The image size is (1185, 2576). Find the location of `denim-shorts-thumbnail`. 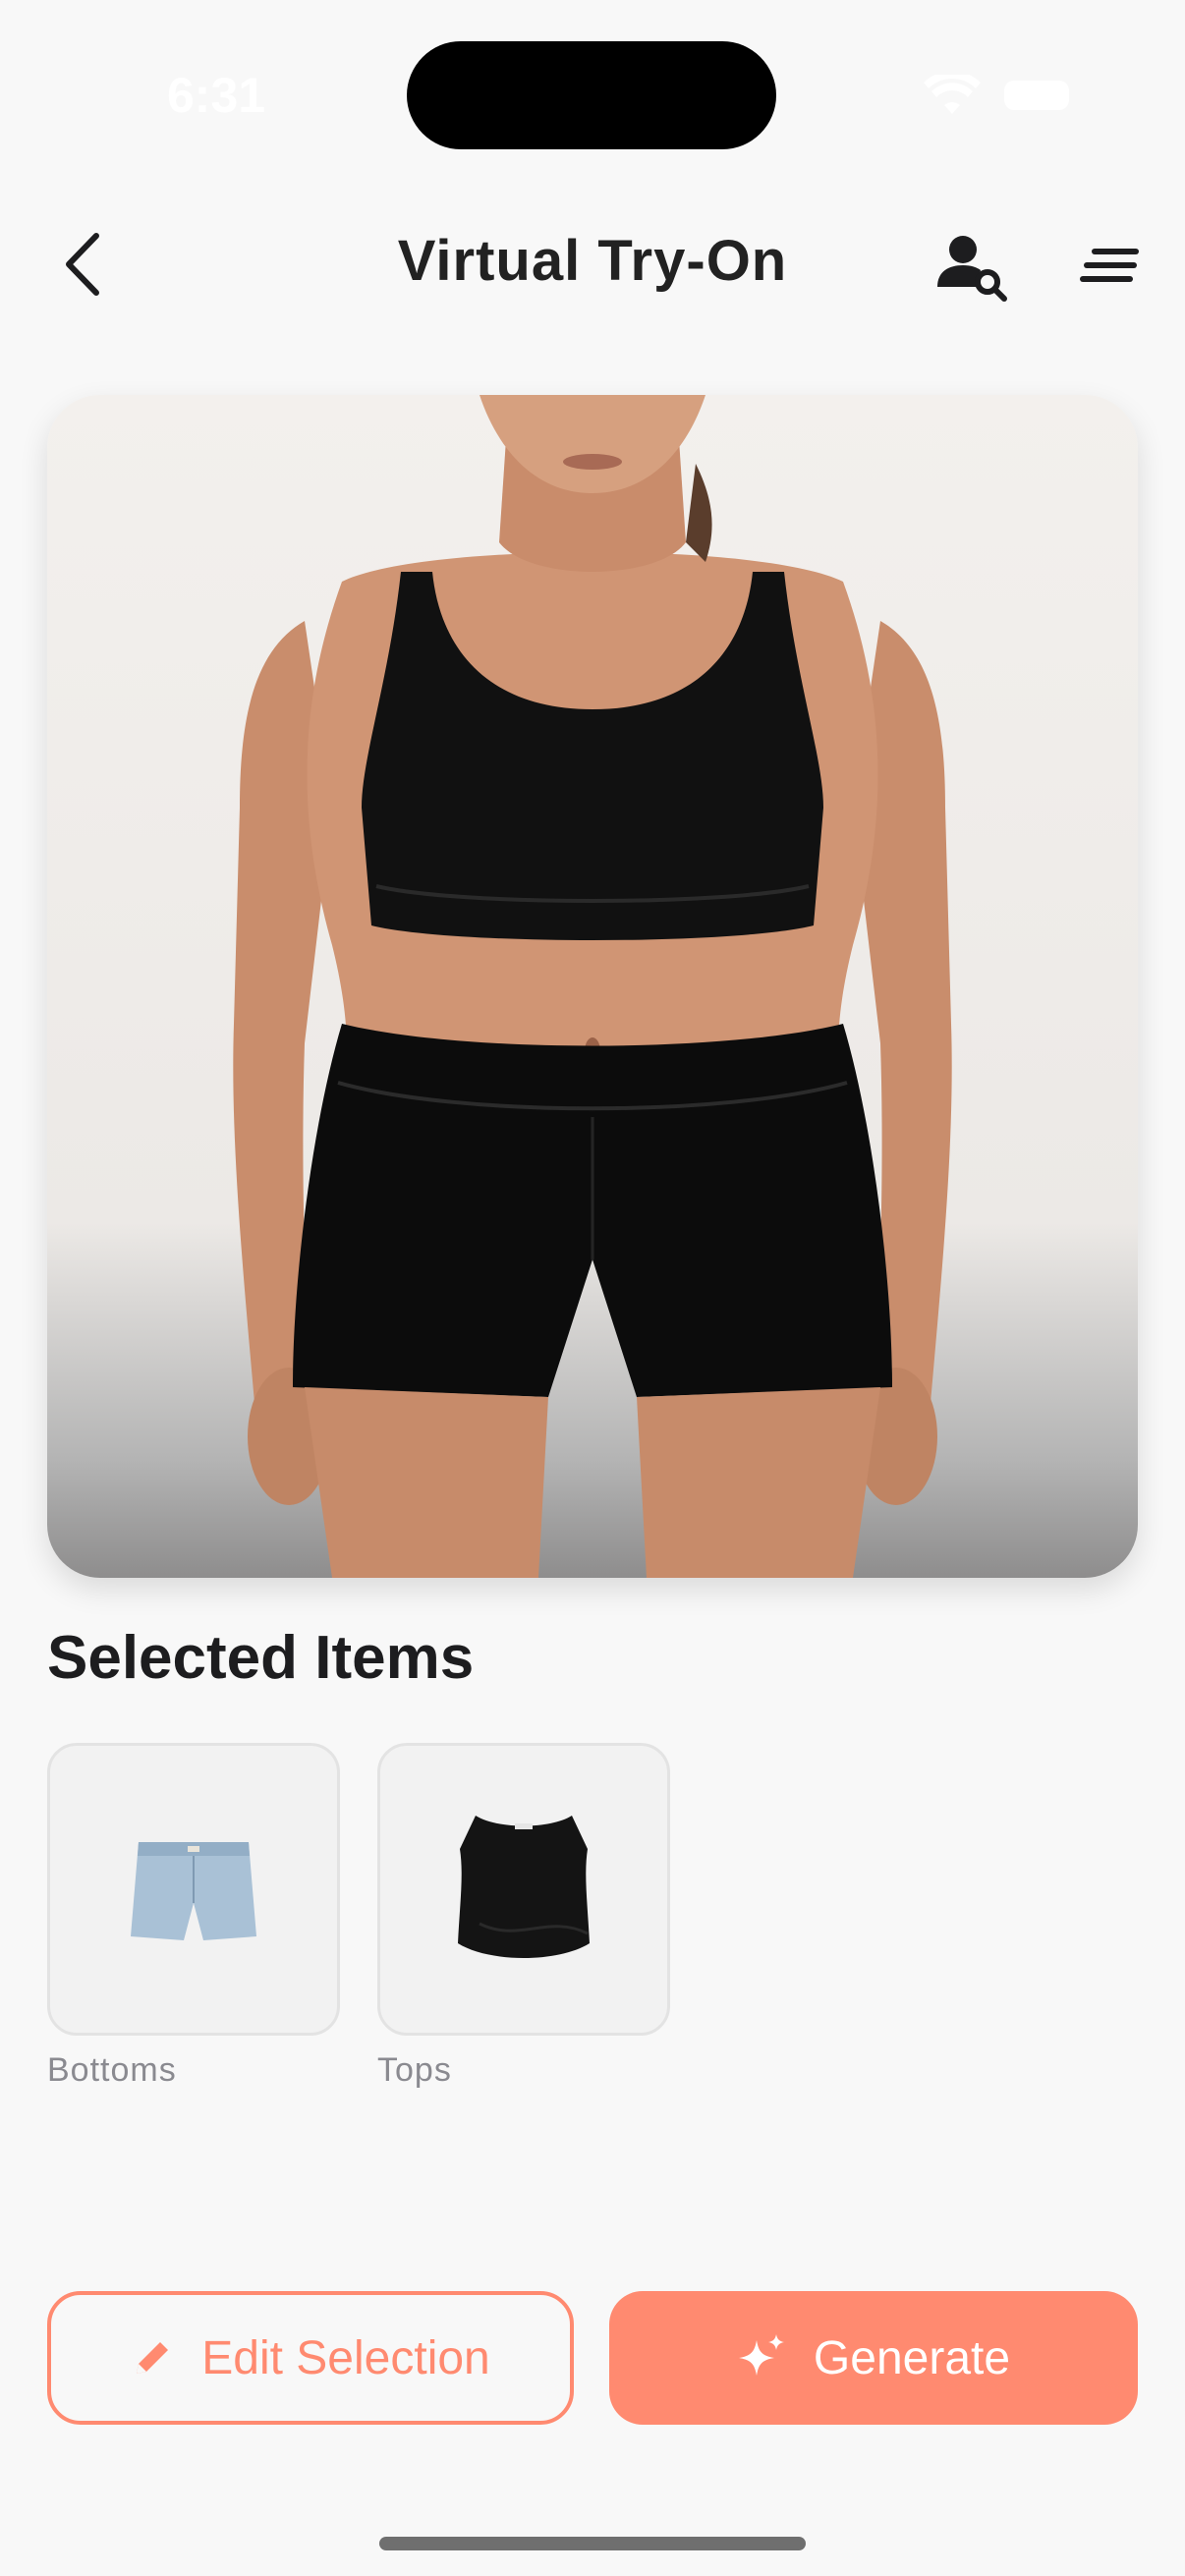

denim-shorts-thumbnail is located at coordinates (194, 1891).